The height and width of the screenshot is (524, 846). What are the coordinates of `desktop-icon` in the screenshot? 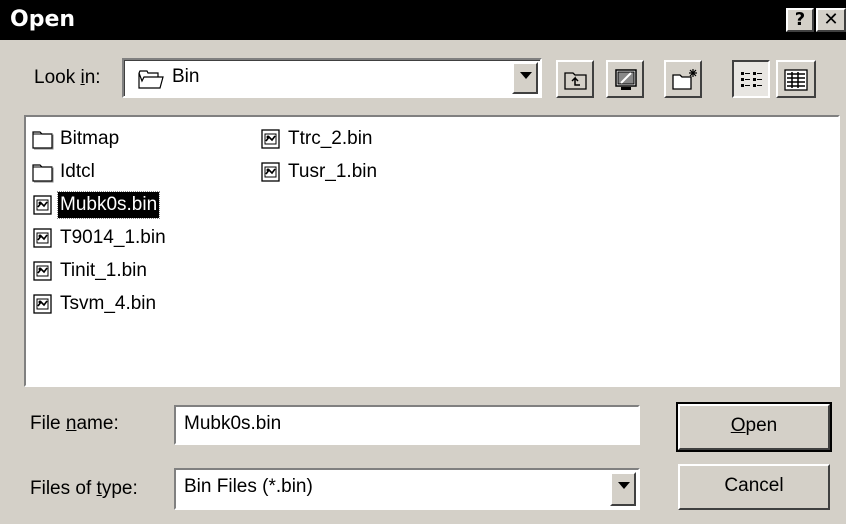 It's located at (626, 79).